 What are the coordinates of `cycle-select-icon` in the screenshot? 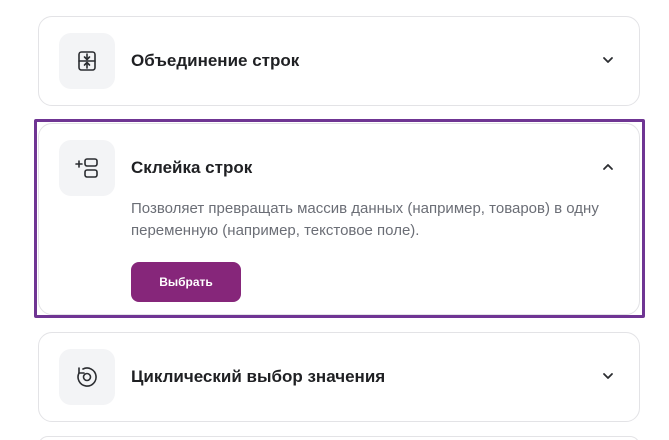 It's located at (87, 377).